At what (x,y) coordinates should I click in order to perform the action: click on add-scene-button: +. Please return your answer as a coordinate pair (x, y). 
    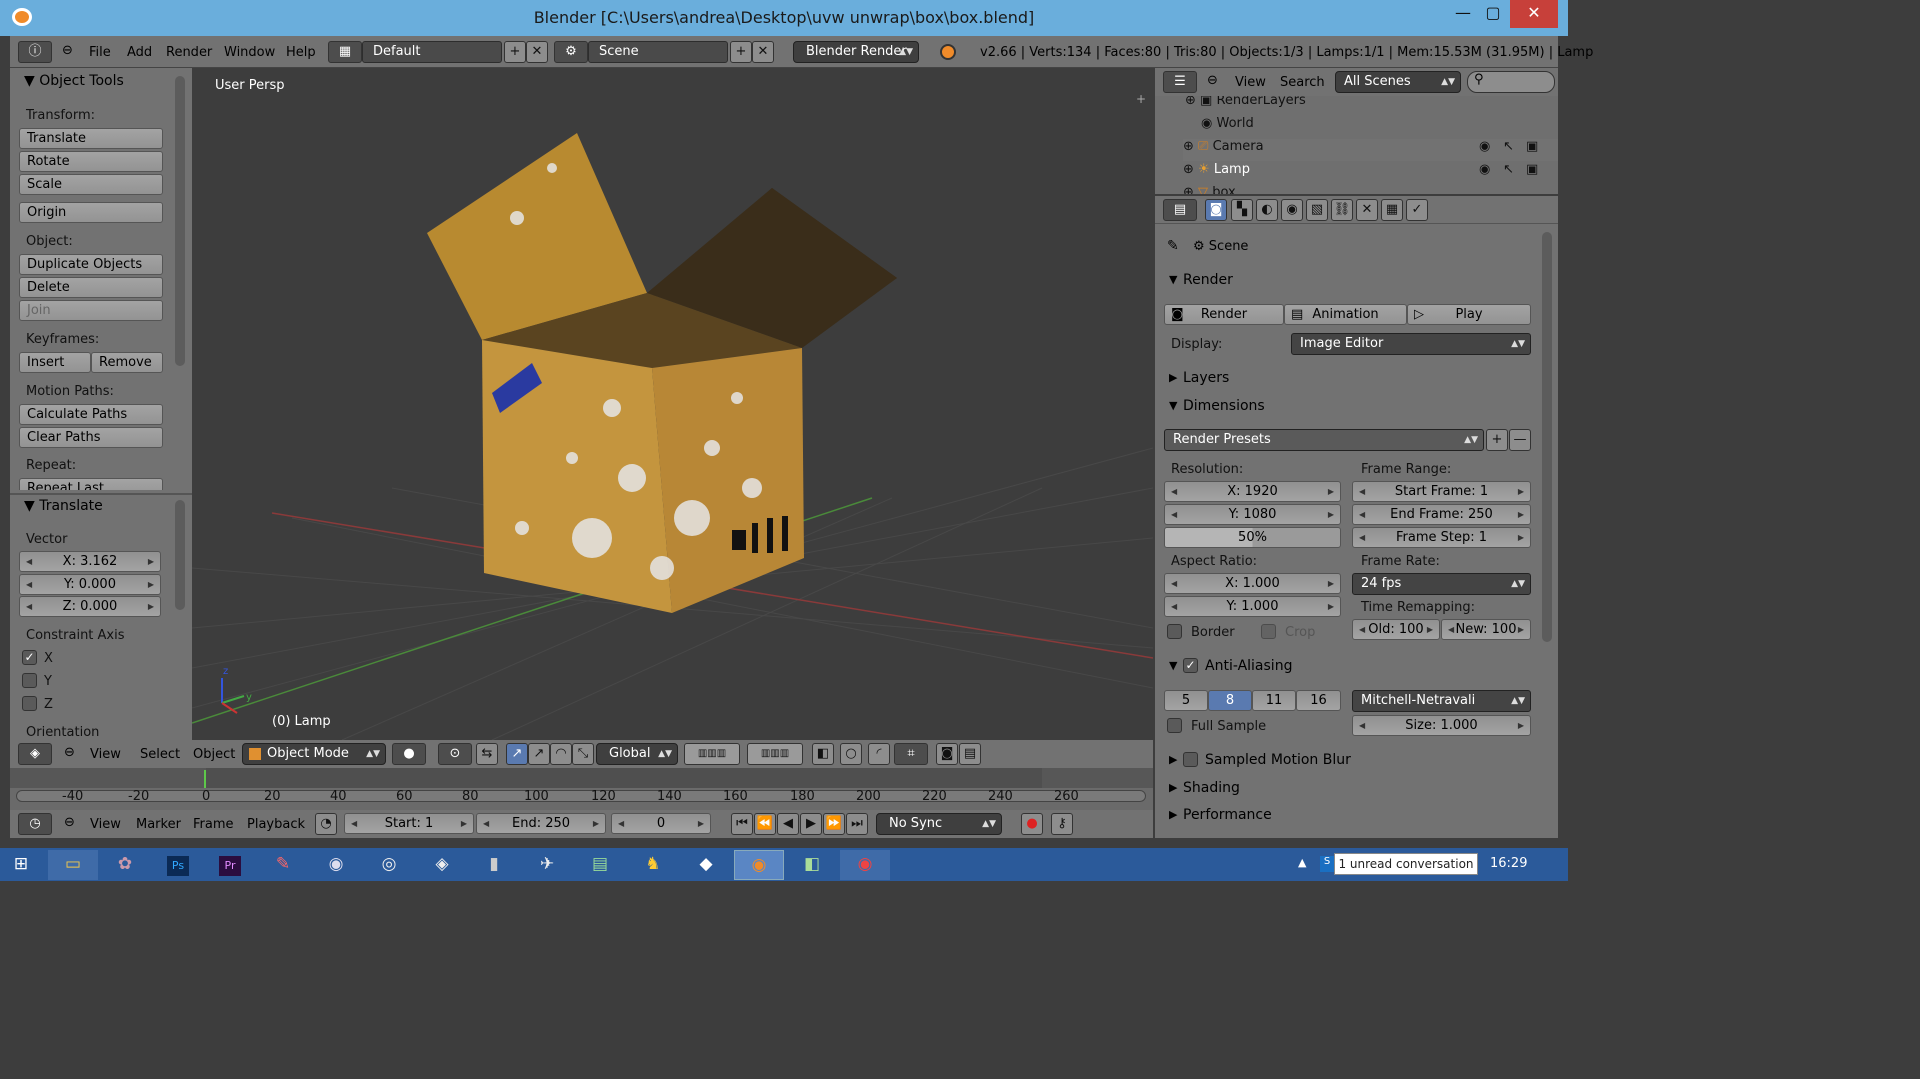
    Looking at the image, I should click on (741, 52).